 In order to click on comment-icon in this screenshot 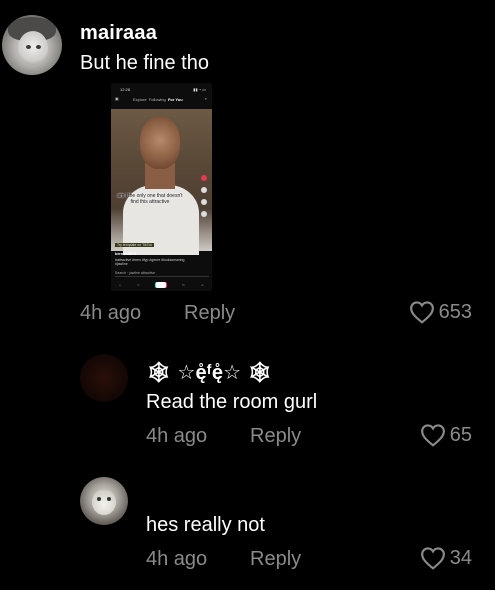, I will do `click(204, 190)`.